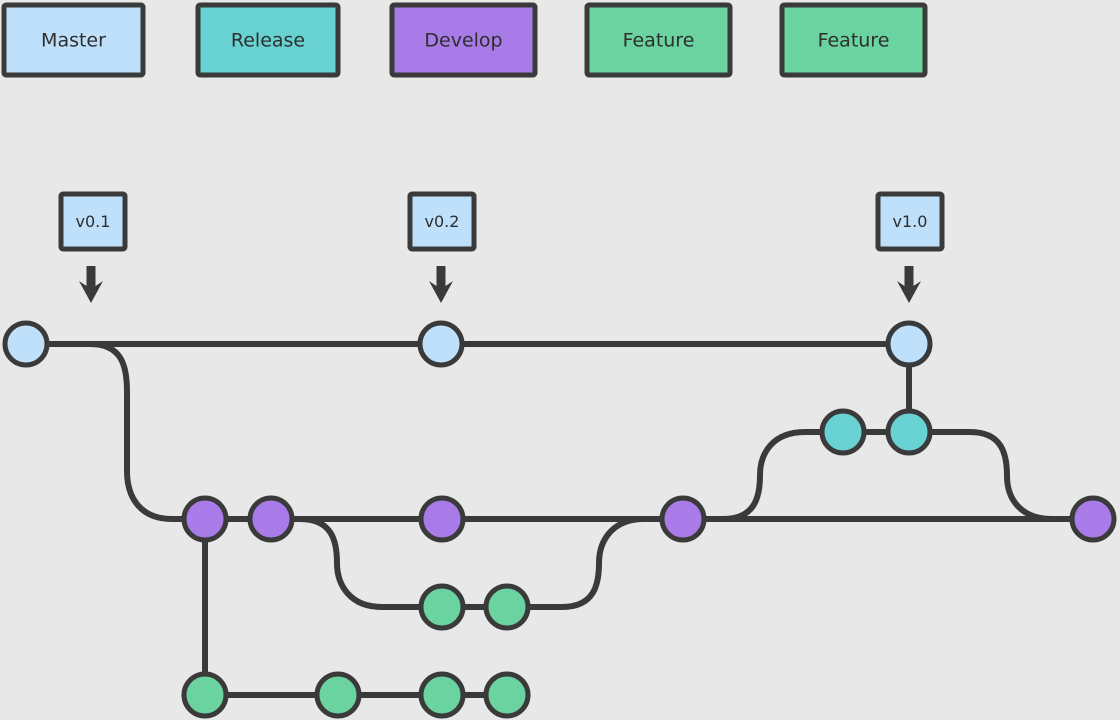 The width and height of the screenshot is (1120, 720). I want to click on legend-item-label: Release, so click(268, 41).